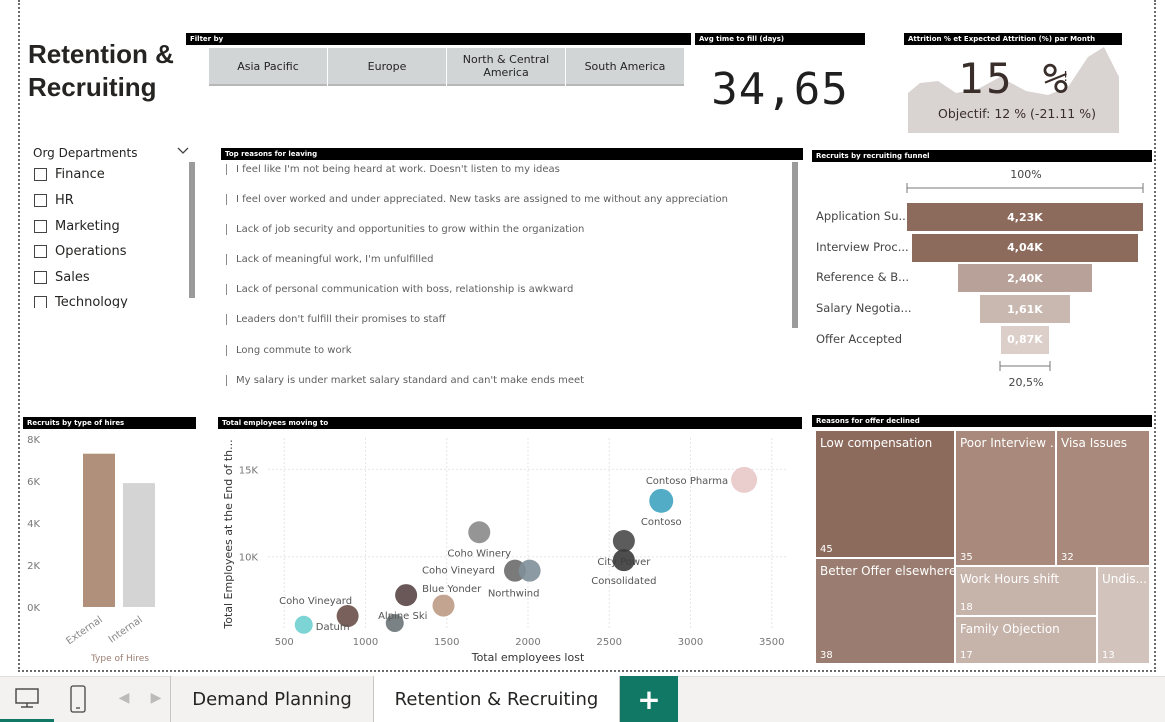 The height and width of the screenshot is (722, 1165). I want to click on slicer-item-finance: Finance, so click(69, 174).